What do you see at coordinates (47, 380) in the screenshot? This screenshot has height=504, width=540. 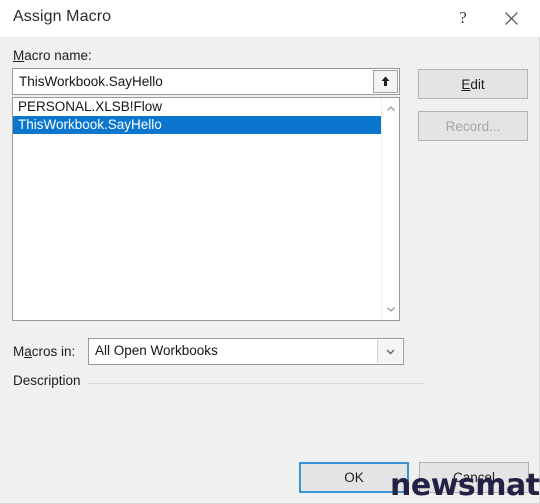 I see `description-label: Description` at bounding box center [47, 380].